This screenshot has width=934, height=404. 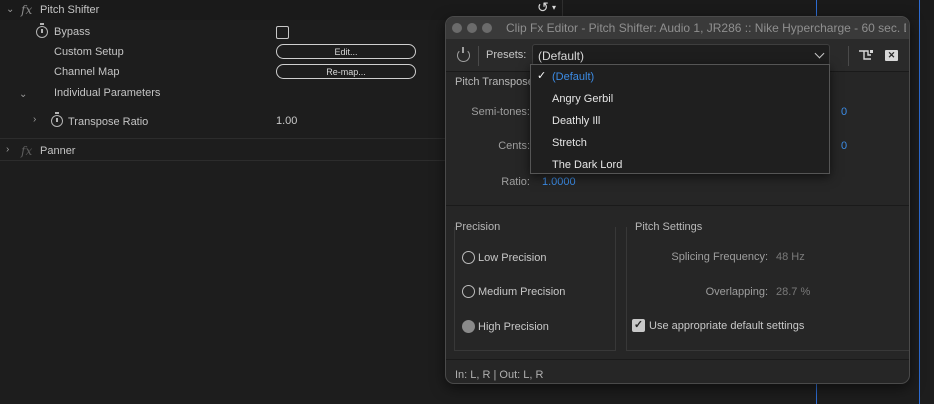 I want to click on splicing-frequency-value: 48 Hz, so click(x=790, y=257).